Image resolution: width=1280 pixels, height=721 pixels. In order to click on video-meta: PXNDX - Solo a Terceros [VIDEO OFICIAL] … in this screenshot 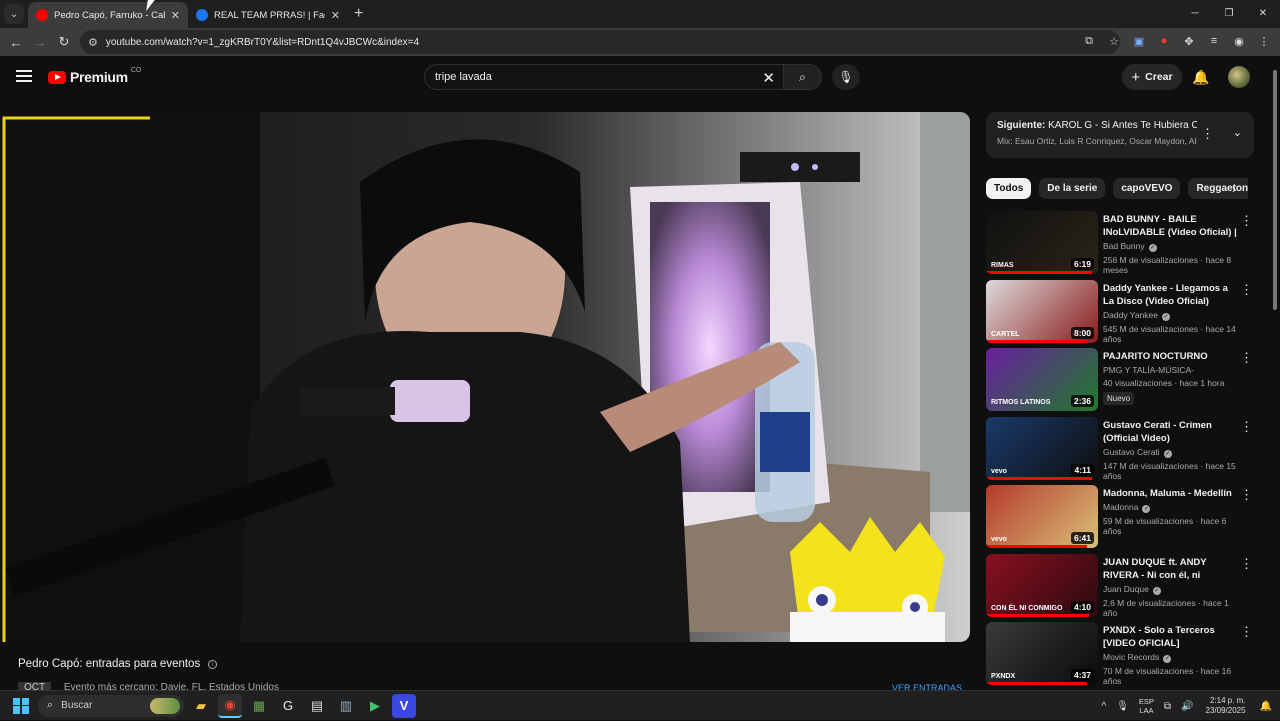, I will do `click(1172, 655)`.